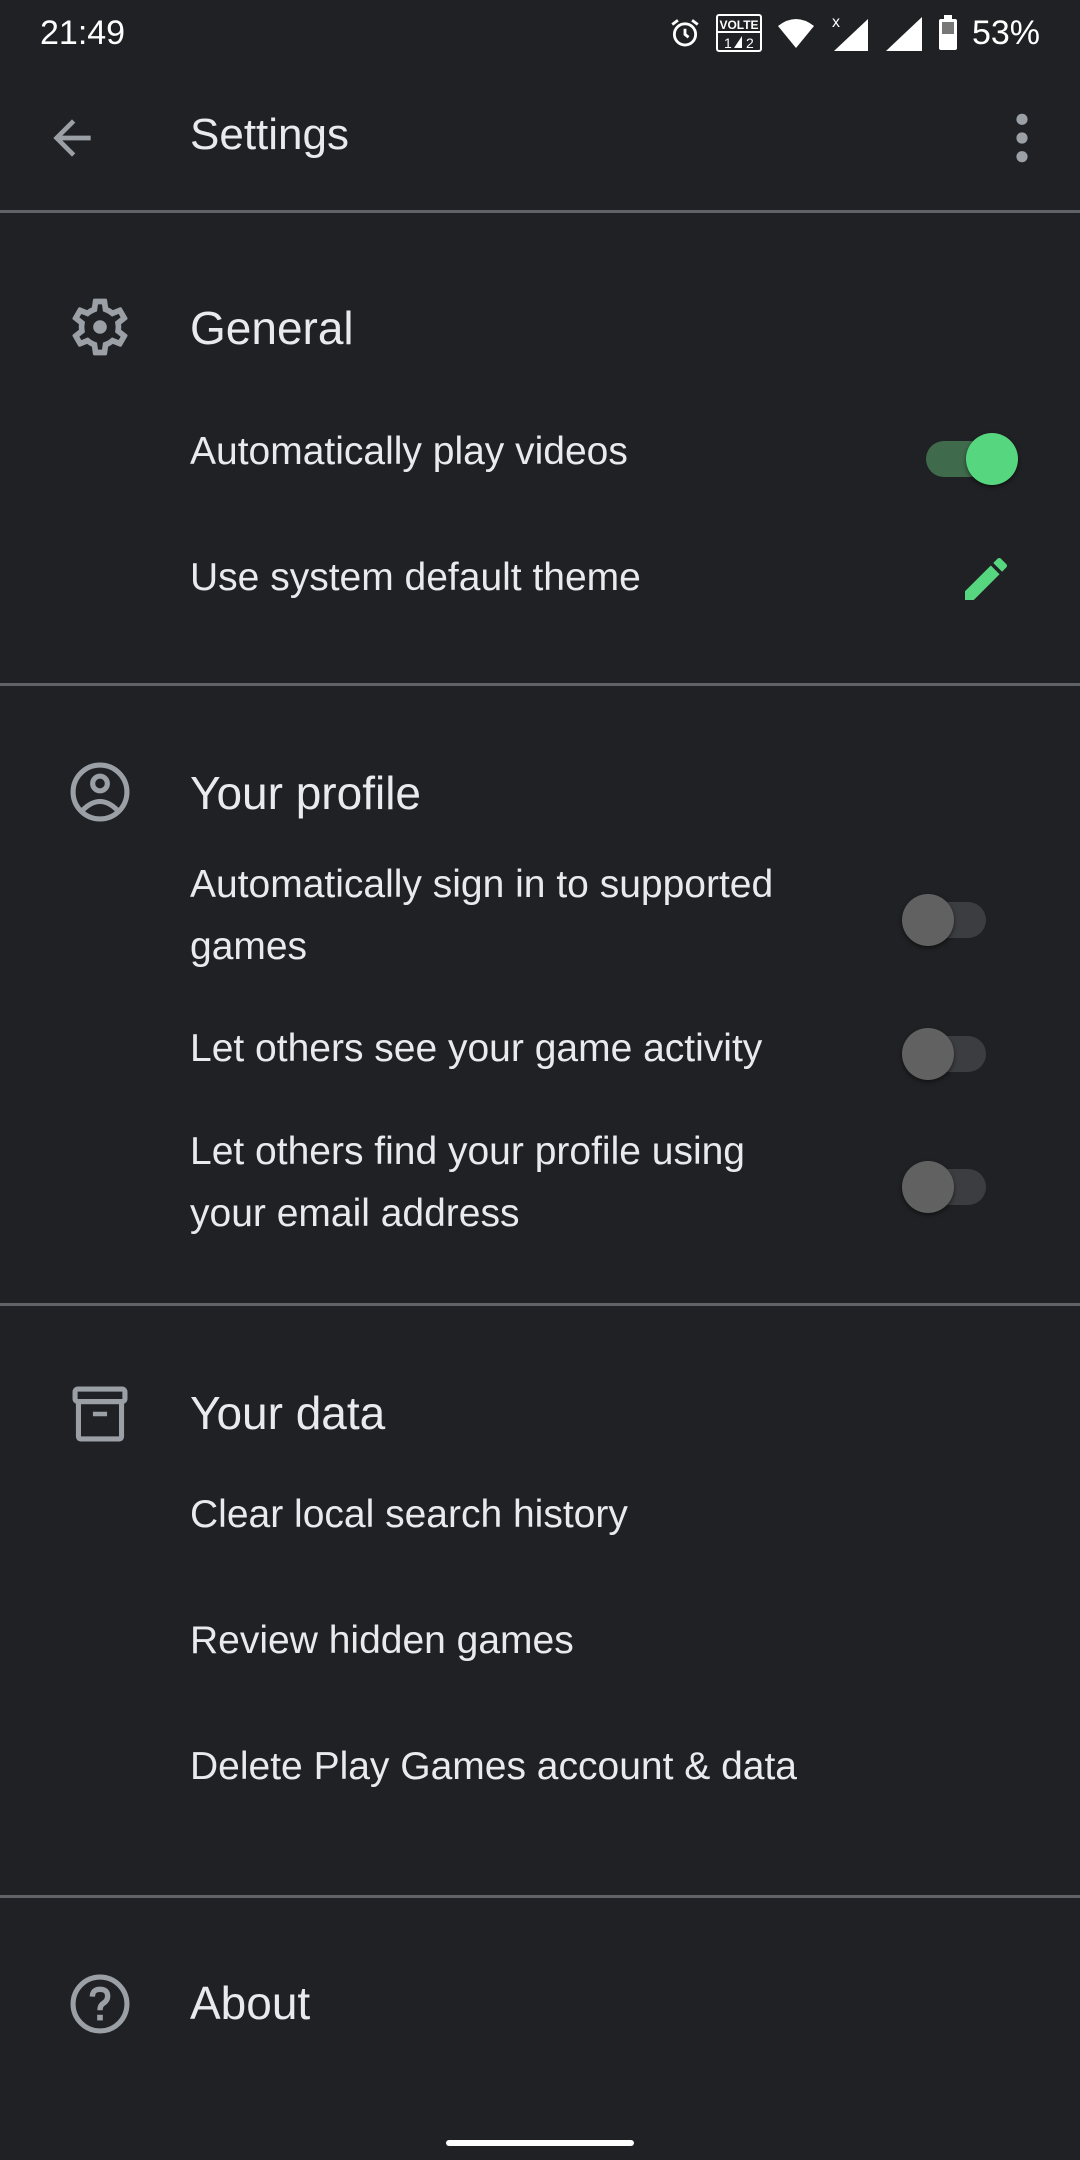 The image size is (1080, 2160). I want to click on more-vert-icon, so click(1022, 138).